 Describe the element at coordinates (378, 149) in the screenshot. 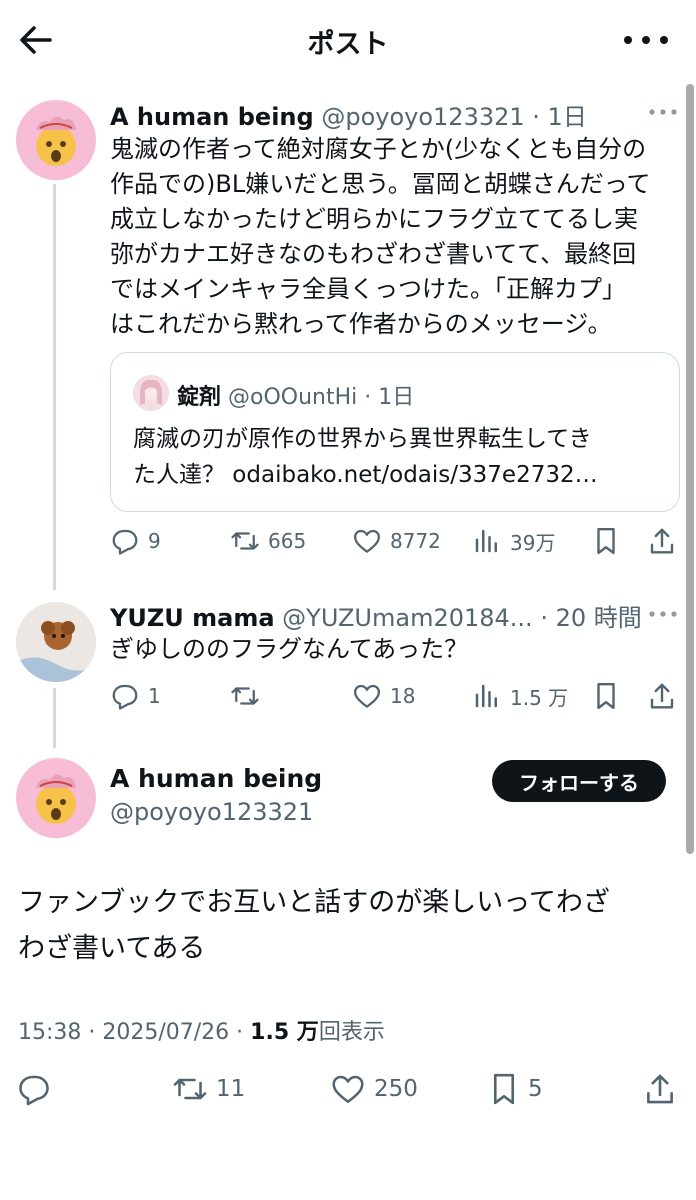

I see `text-line: 鬼滅の作者って絶対腐女子とか(少なくとも自分の` at that location.